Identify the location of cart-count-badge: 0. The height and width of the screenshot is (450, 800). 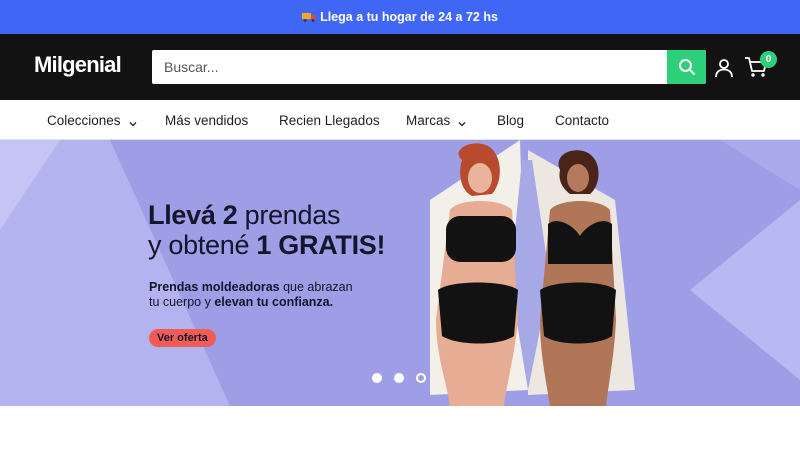
(768, 59).